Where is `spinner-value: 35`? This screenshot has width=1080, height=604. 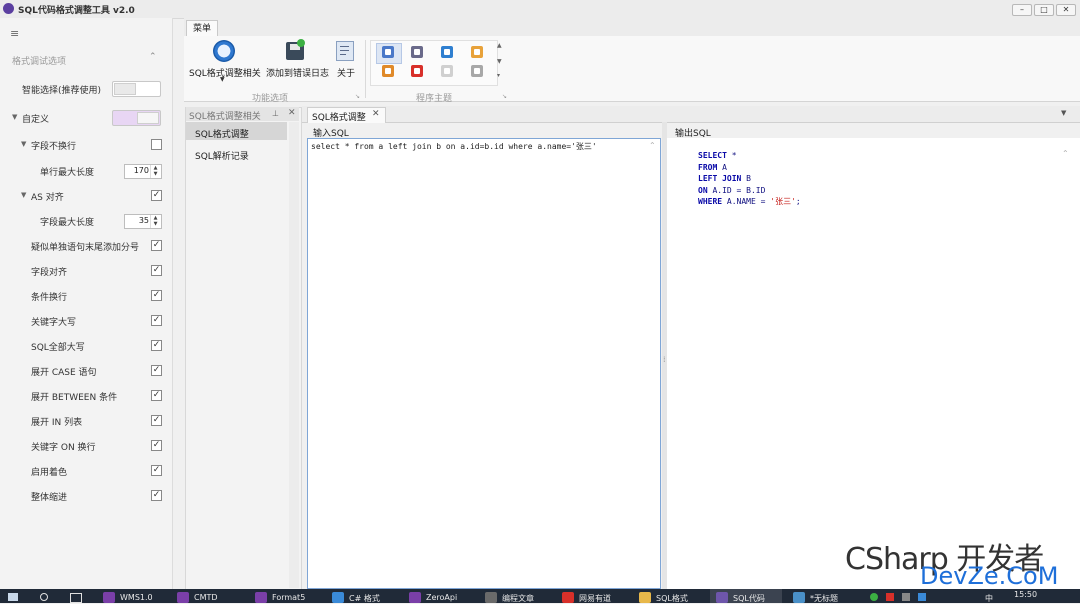
spinner-value: 35 is located at coordinates (144, 220).